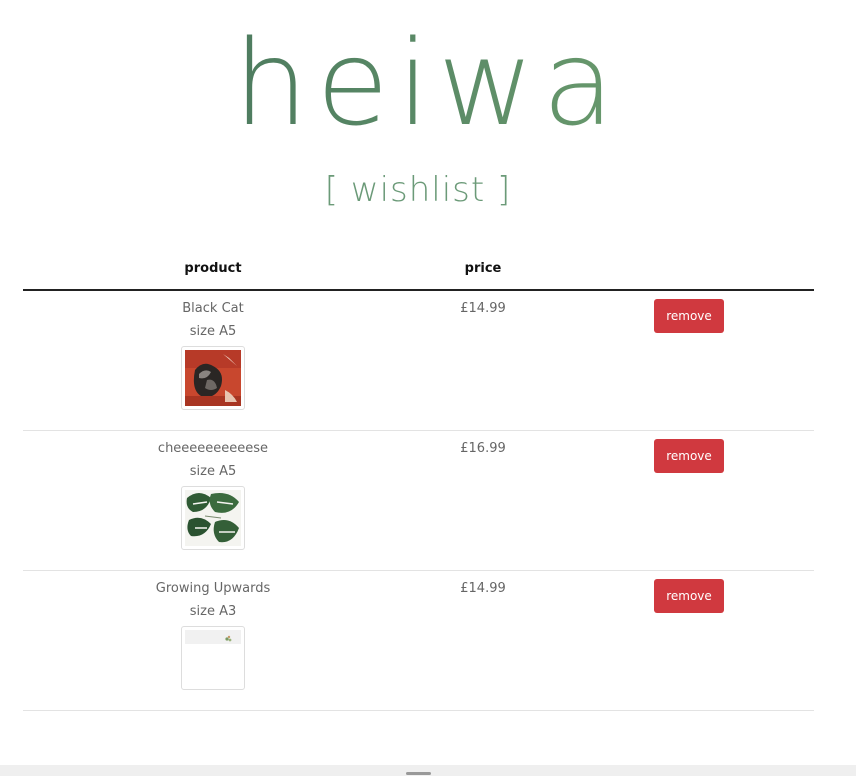  I want to click on product-cell: cheeeeeeeeeese size A5, so click(213, 494).